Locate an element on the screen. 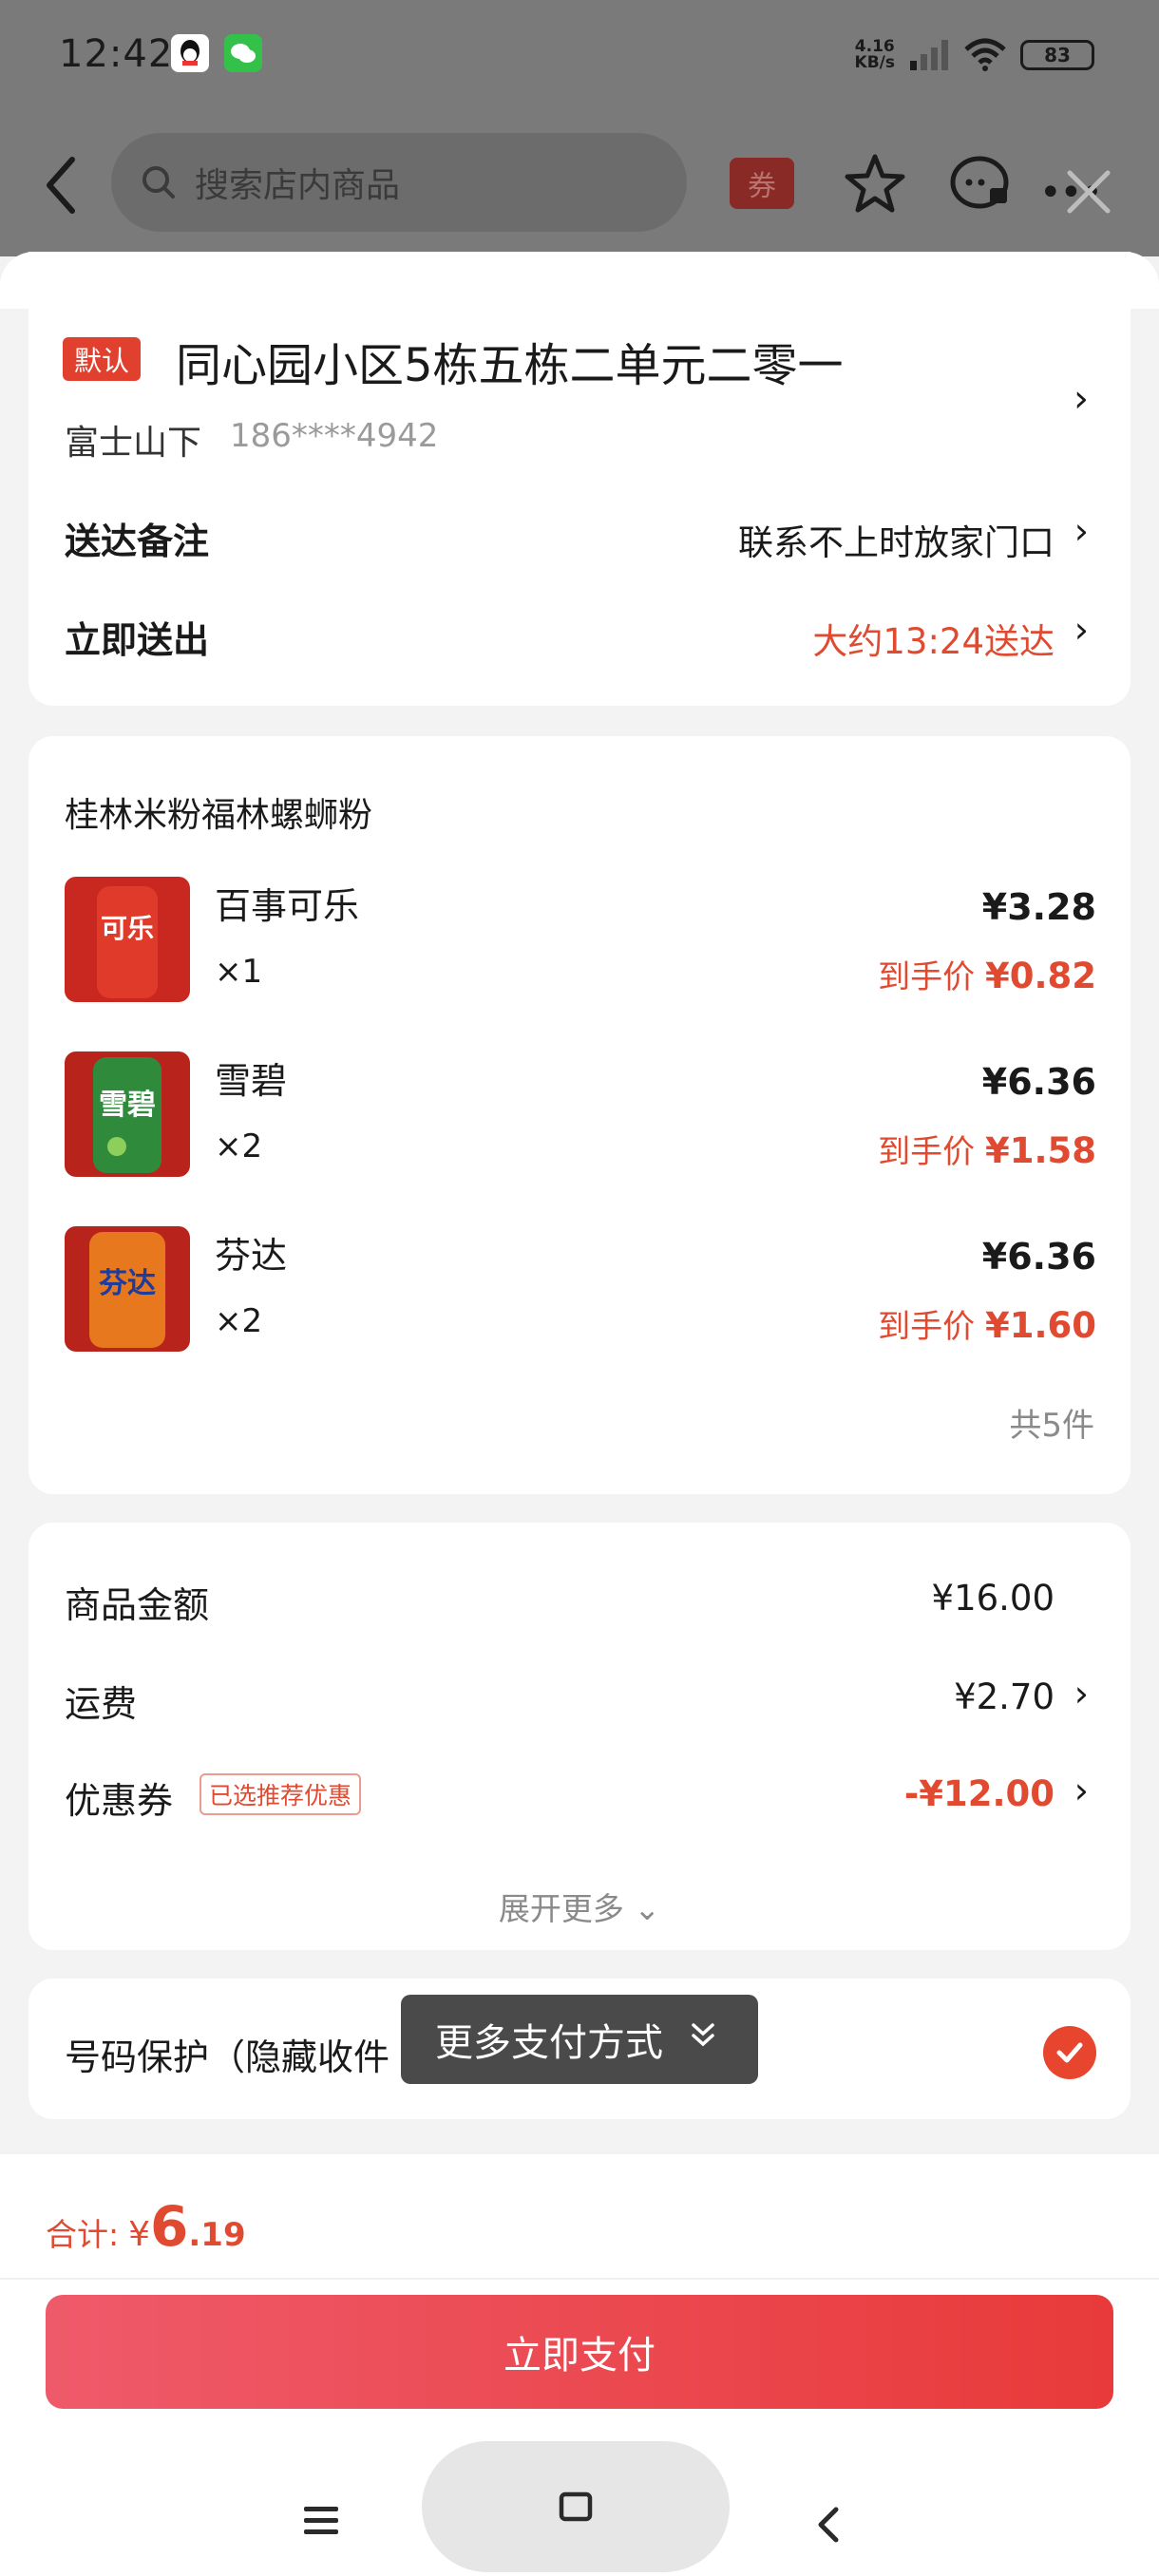 The height and width of the screenshot is (2576, 1159). order-item: 雪碧 雪碧 ×2 ¥6.36 到手价 ¥1.58 is located at coordinates (580, 1117).